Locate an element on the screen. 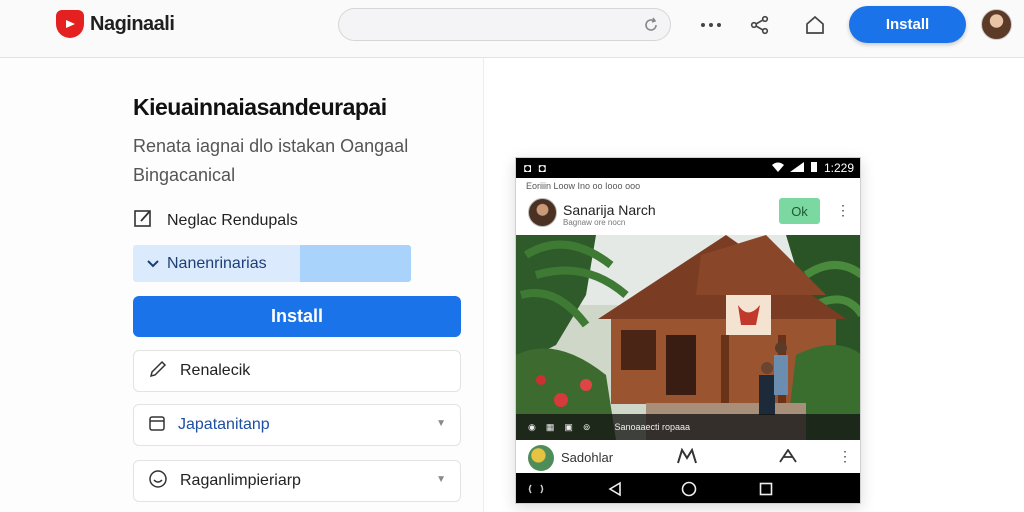 This screenshot has height=512, width=1024. share-icon is located at coordinates (760, 25).